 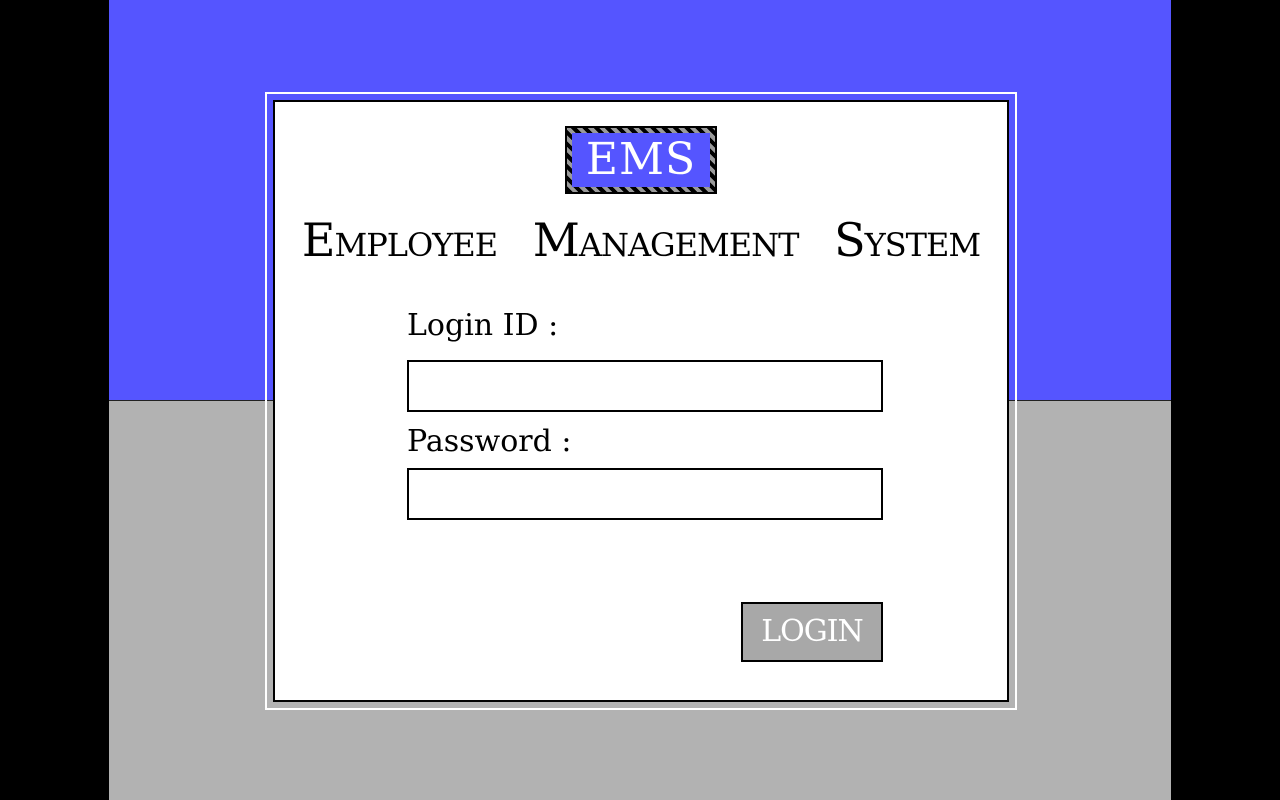 What do you see at coordinates (641, 240) in the screenshot?
I see `app-title: Employee Management System` at bounding box center [641, 240].